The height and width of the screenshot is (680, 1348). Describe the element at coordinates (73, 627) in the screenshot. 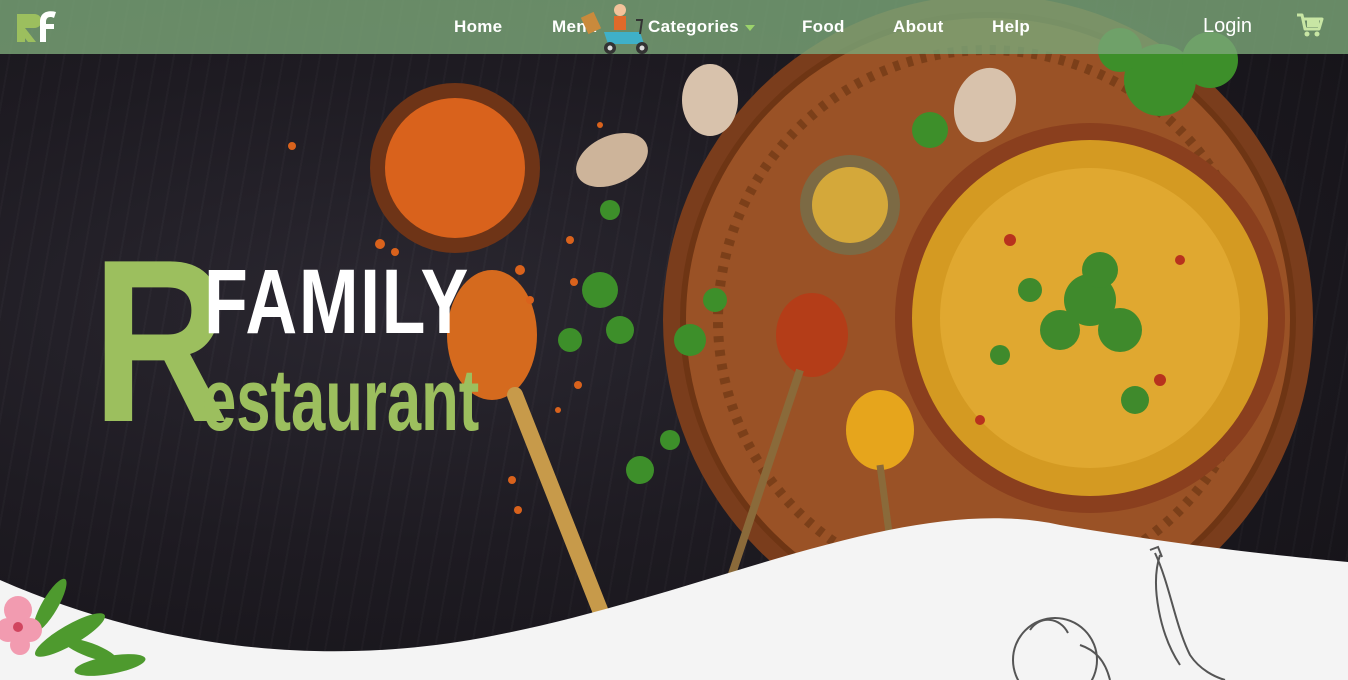

I see `flower-decoration` at that location.